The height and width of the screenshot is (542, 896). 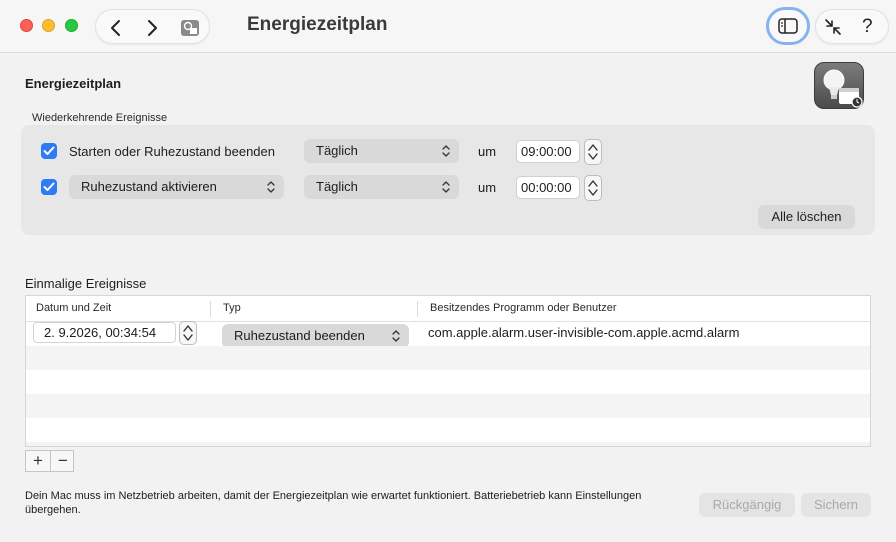 I want to click on start-wake-label: Starten oder Ruhezustand beenden, so click(x=172, y=151).